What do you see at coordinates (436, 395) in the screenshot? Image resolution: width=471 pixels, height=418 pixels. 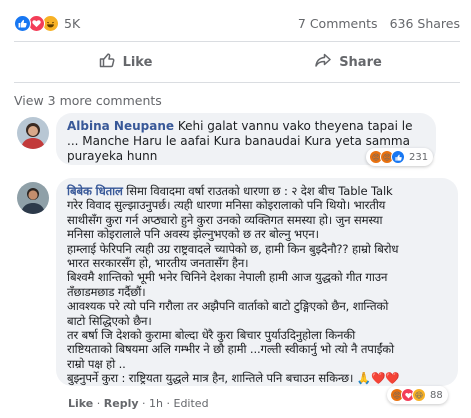 I see `comment-reaction-count: 88` at bounding box center [436, 395].